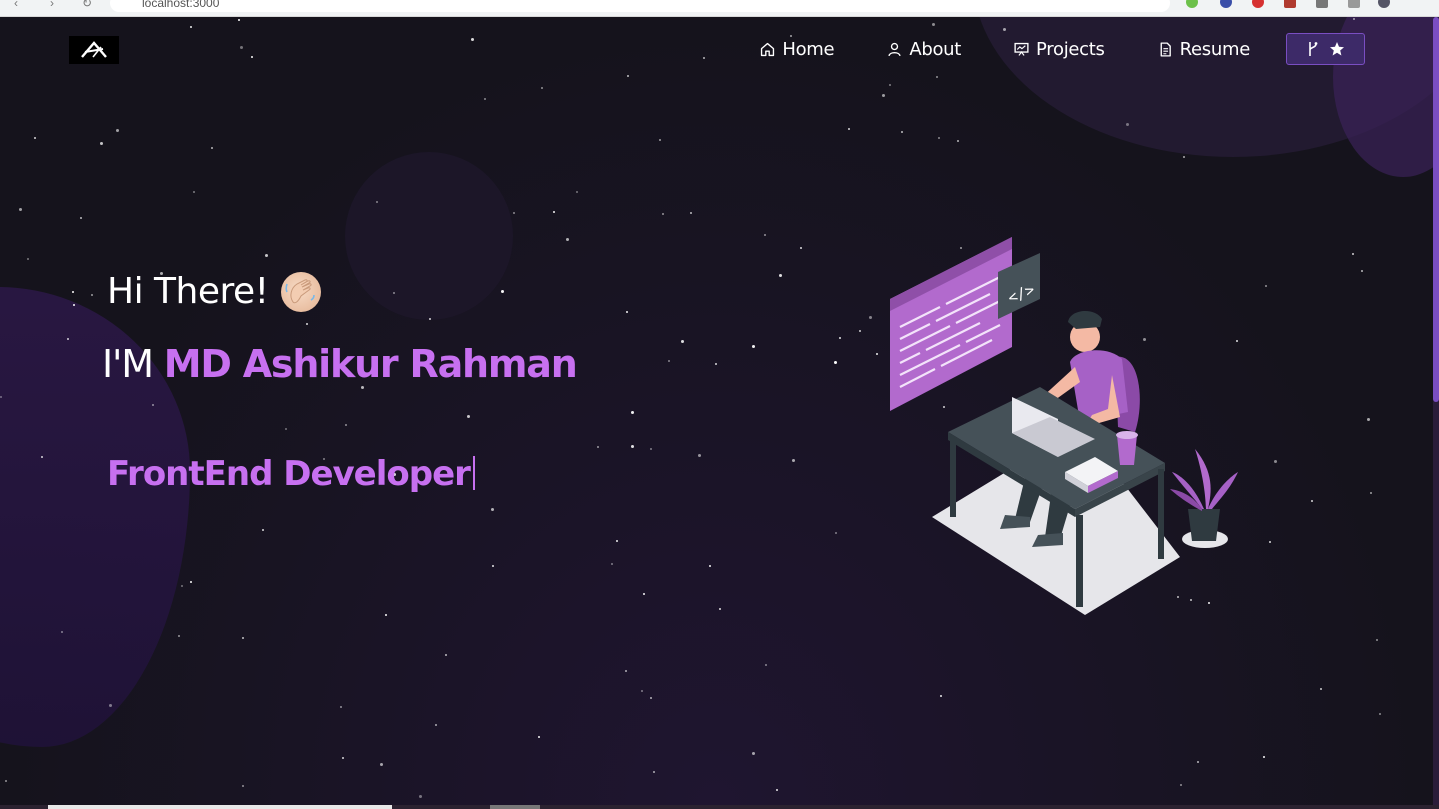 The height and width of the screenshot is (809, 1439). What do you see at coordinates (473, 473) in the screenshot?
I see `typing-cursor` at bounding box center [473, 473].